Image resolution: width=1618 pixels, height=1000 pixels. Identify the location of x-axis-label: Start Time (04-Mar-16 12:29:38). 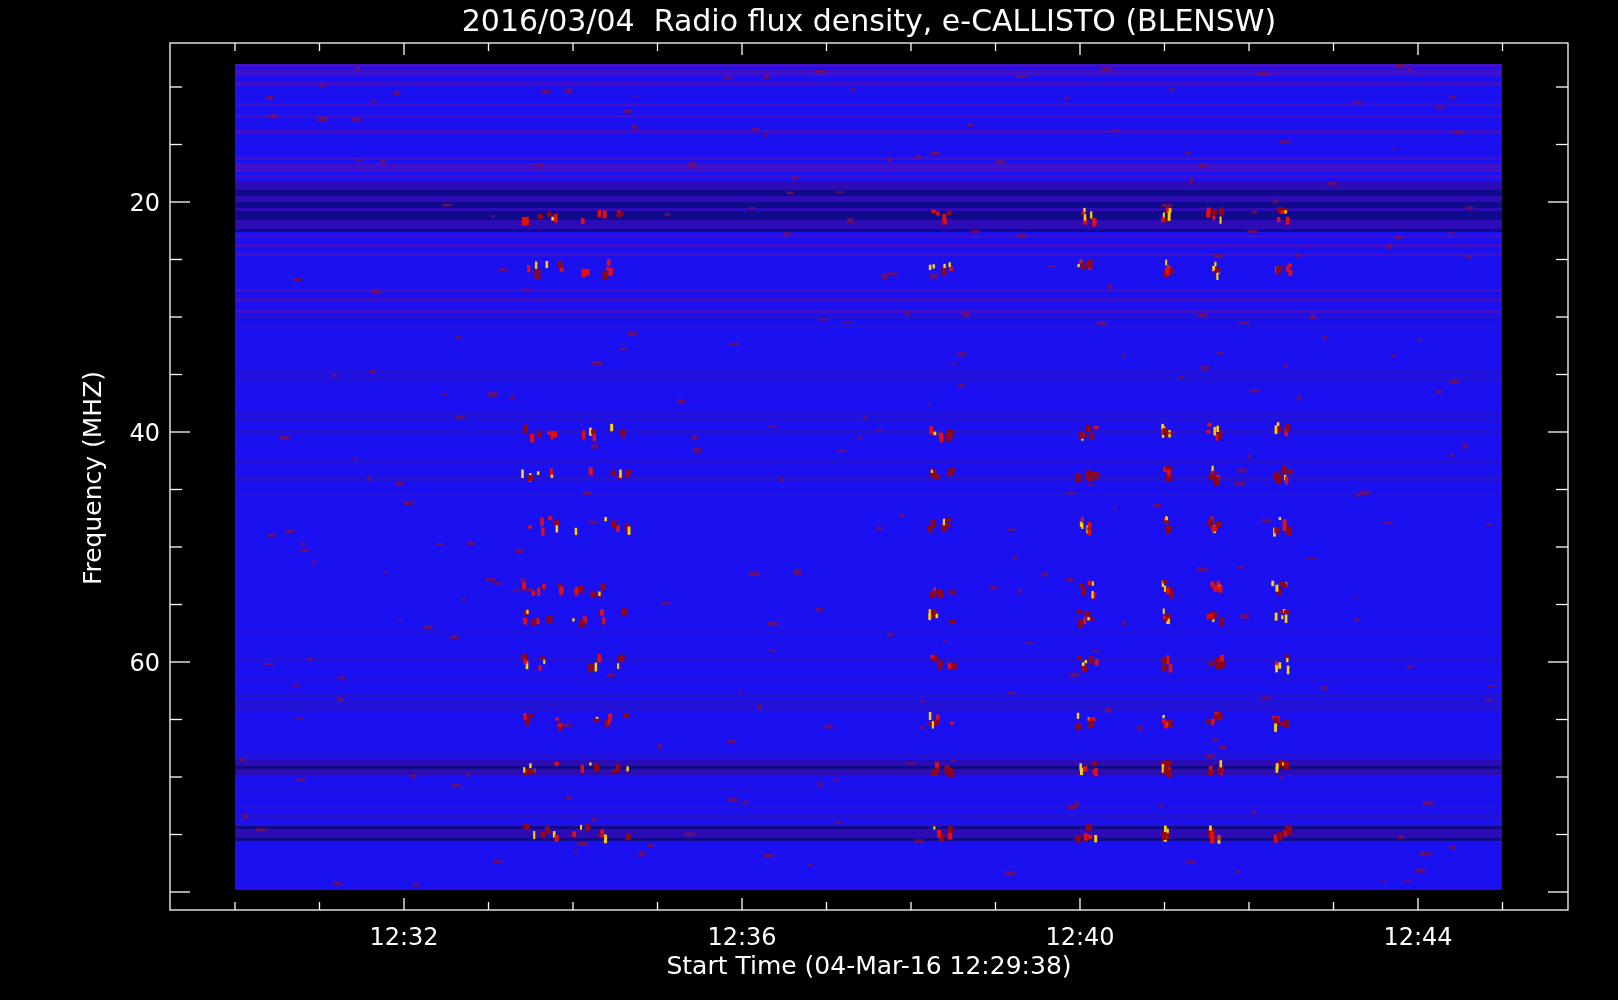
(869, 965).